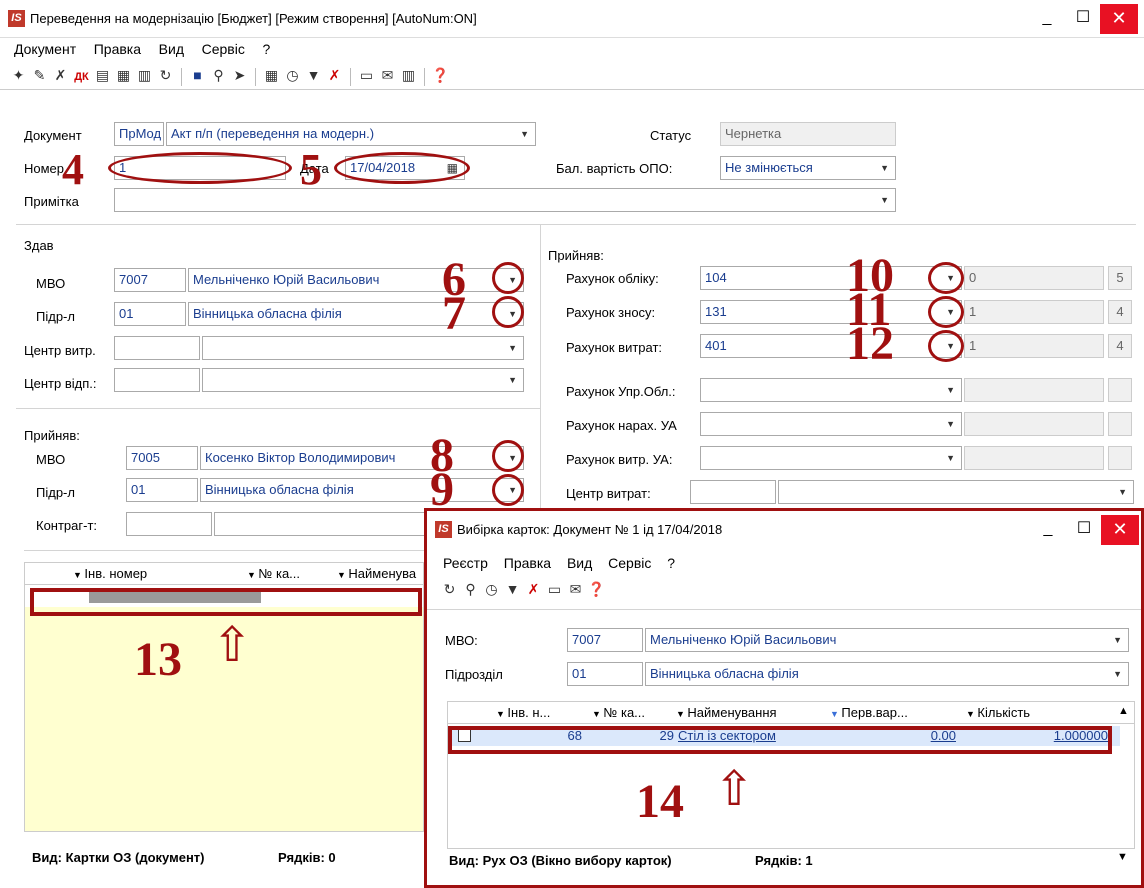 The width and height of the screenshot is (1144, 888). What do you see at coordinates (461, 640) in the screenshot?
I see `dialog-mvo-label: МВО:` at bounding box center [461, 640].